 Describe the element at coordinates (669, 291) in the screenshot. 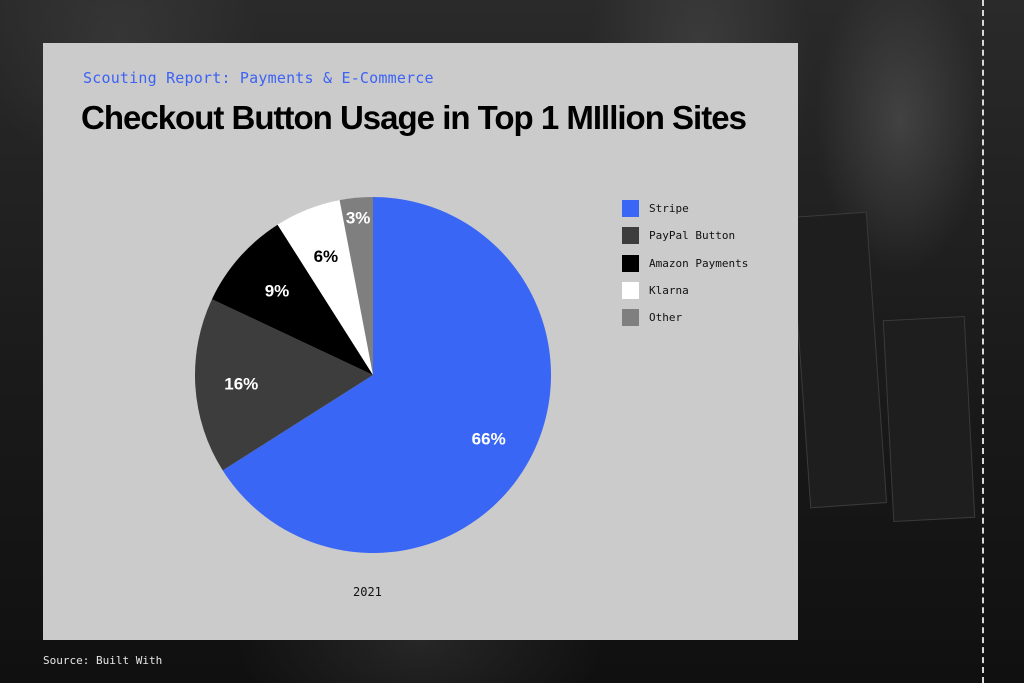

I see `legend-label: Klarna` at that location.